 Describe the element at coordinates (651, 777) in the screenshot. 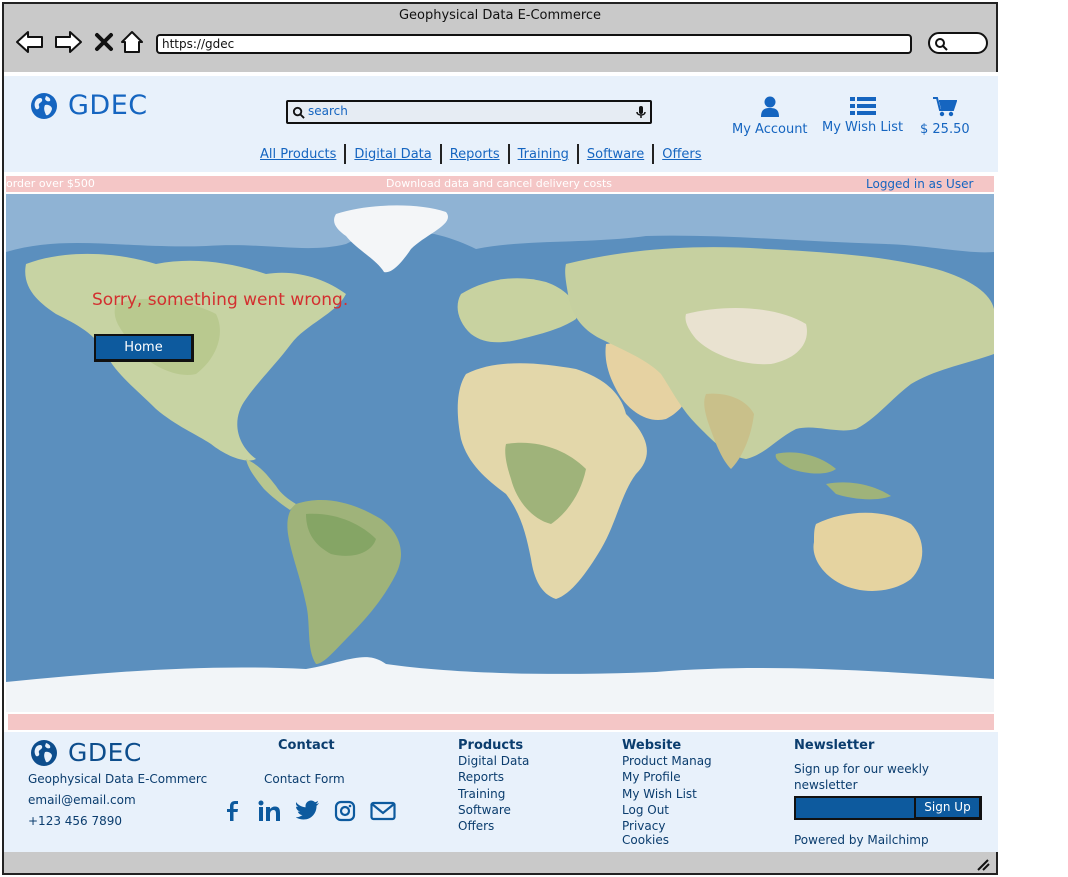

I see `footer-website-my-profile: My Profile` at that location.